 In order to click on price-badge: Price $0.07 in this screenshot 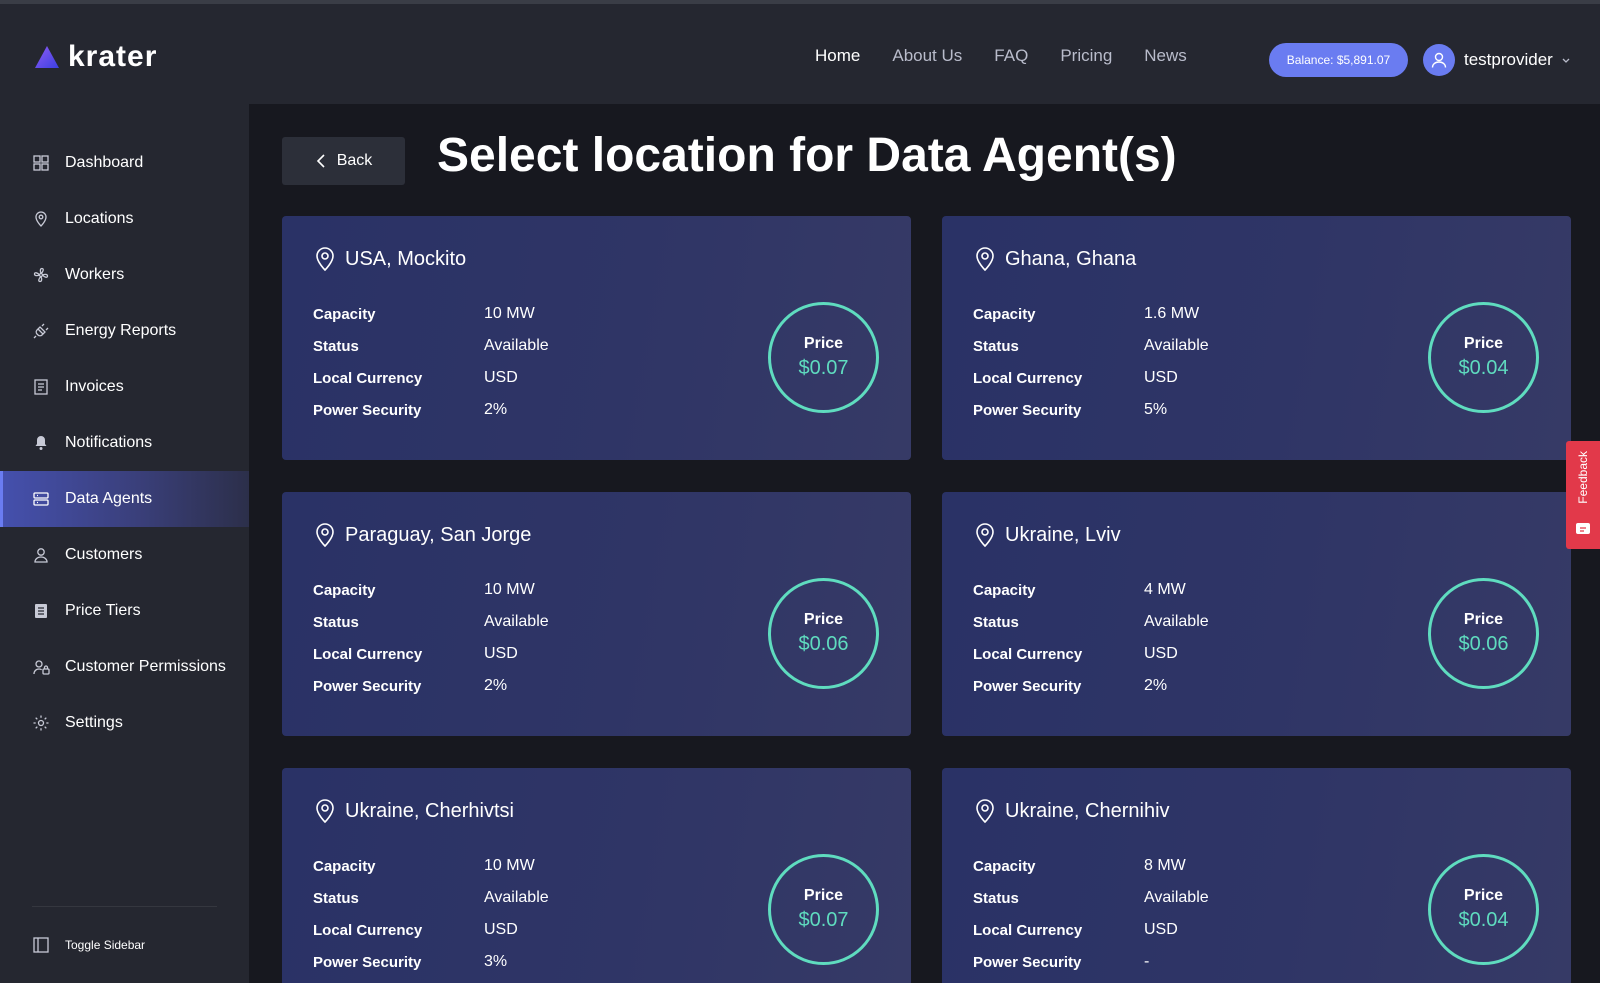, I will do `click(823, 909)`.